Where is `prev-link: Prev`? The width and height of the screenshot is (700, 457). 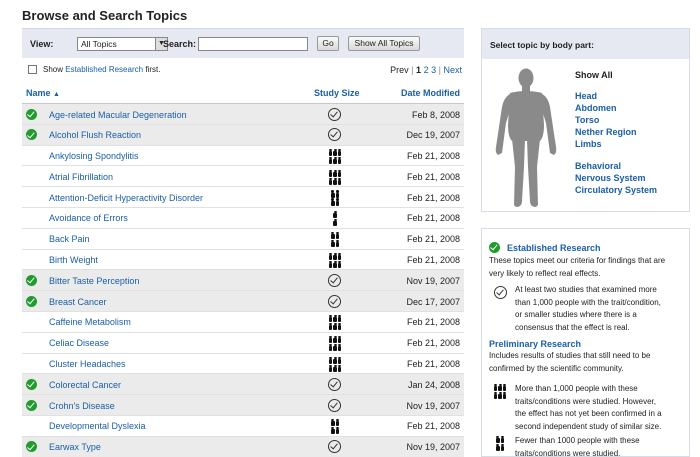 prev-link: Prev is located at coordinates (399, 70).